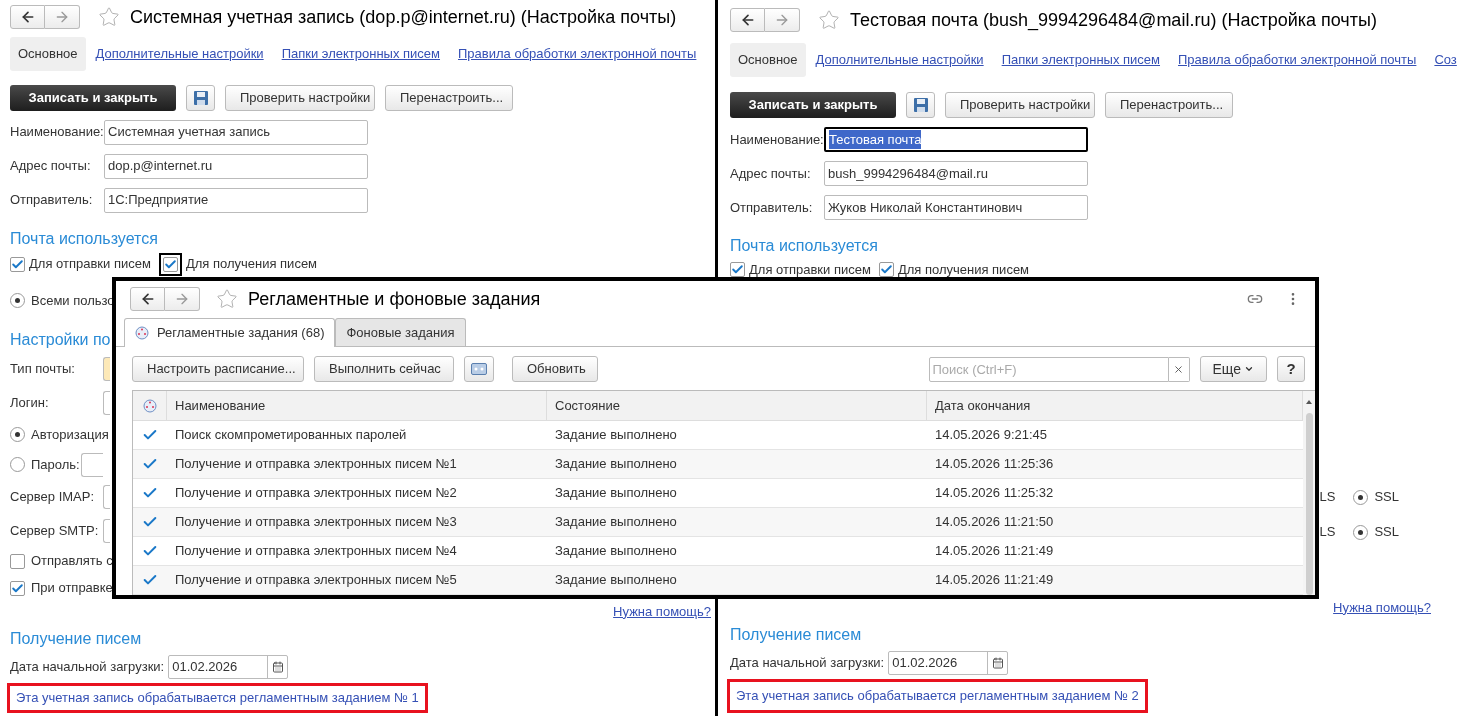  Describe the element at coordinates (316, 522) in the screenshot. I see `table-cell-text: Получение и отправка электронных писем №3` at that location.